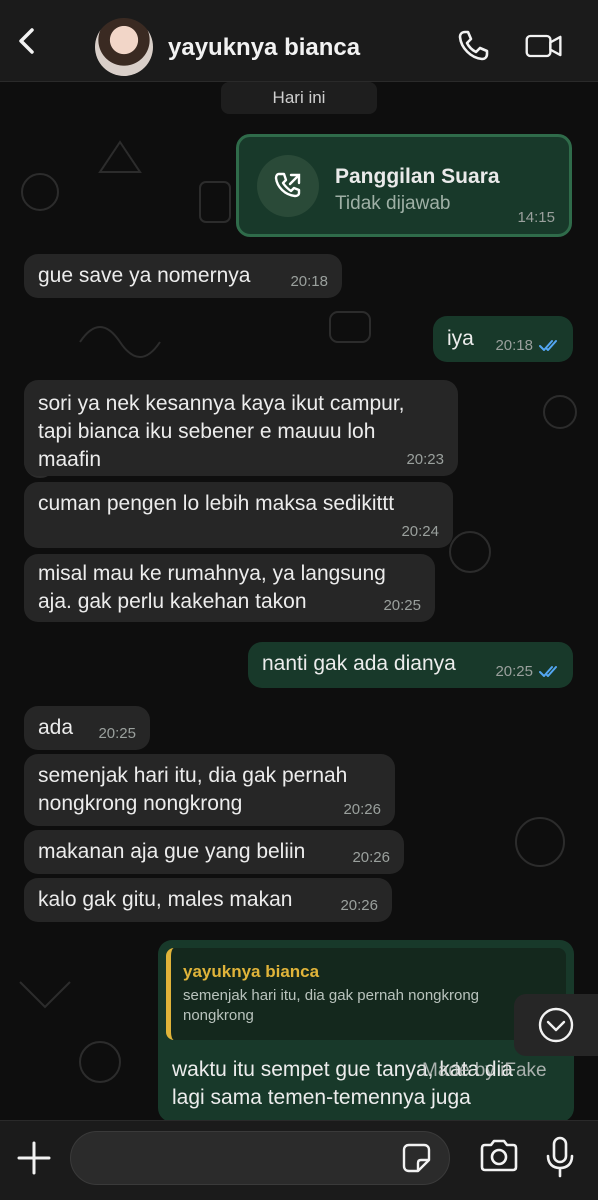 Image resolution: width=598 pixels, height=1200 pixels. I want to click on call-status: Tidak dijawab, so click(393, 203).